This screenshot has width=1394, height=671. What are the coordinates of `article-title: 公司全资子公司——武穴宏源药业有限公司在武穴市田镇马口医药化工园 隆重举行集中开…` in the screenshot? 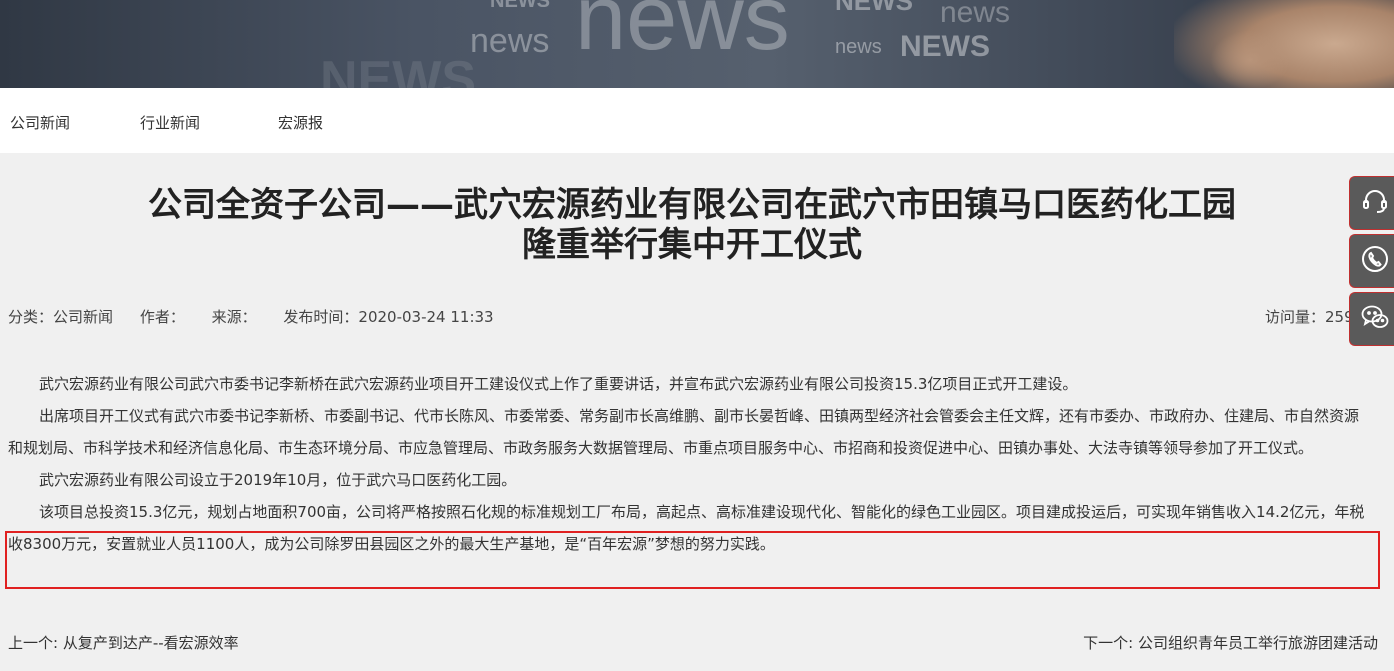 It's located at (692, 225).